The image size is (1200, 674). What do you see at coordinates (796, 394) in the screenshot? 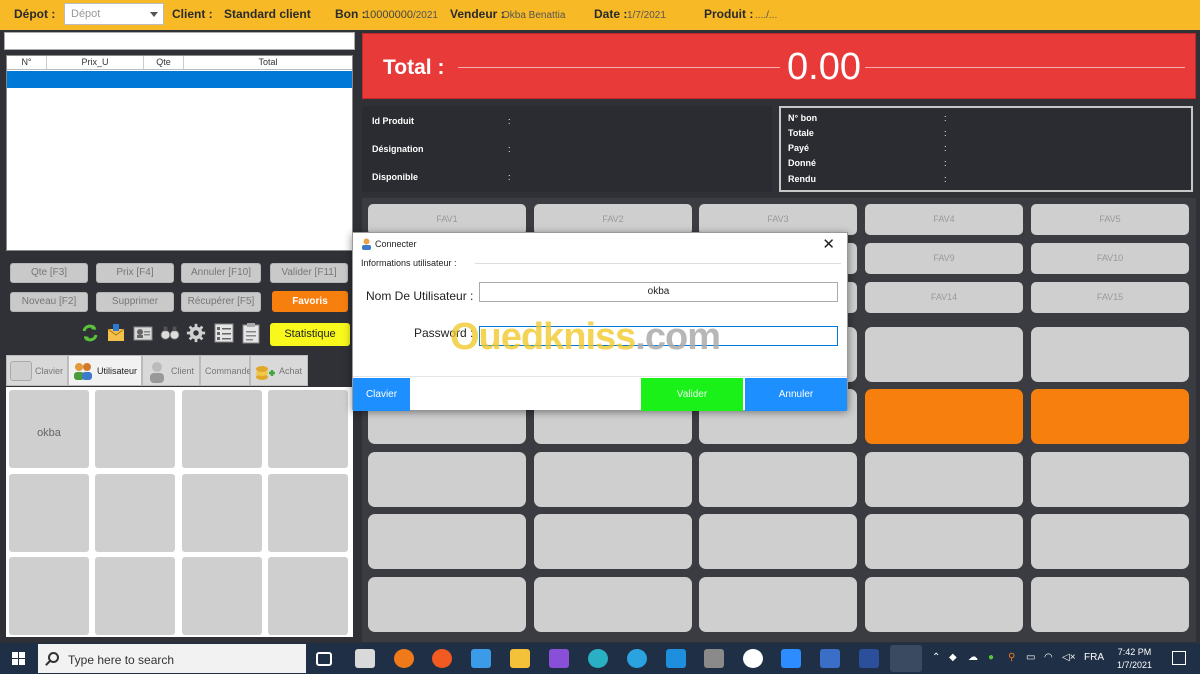
I see `dialog-annuler-button: Annuler` at bounding box center [796, 394].